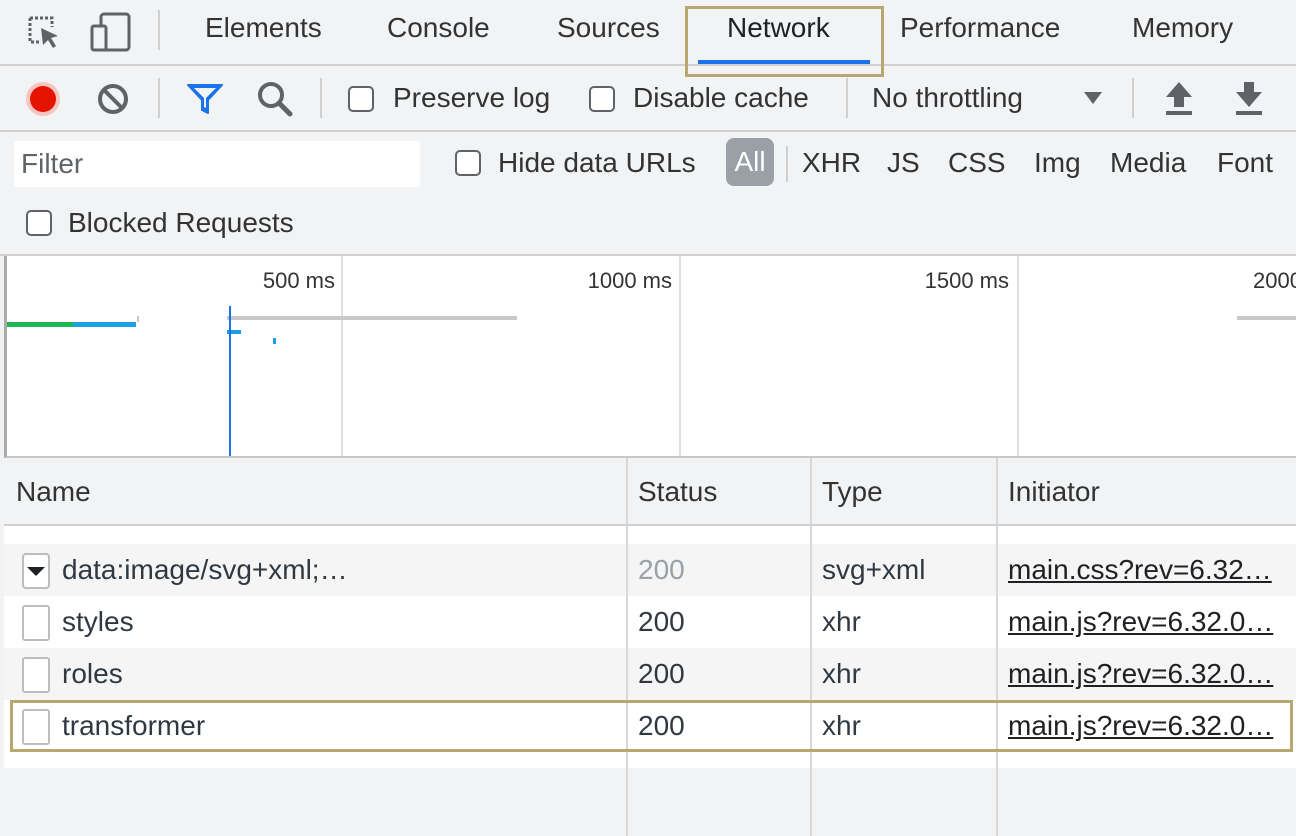 The height and width of the screenshot is (836, 1296). Describe the element at coordinates (852, 492) in the screenshot. I see `column-header-type: Type` at that location.